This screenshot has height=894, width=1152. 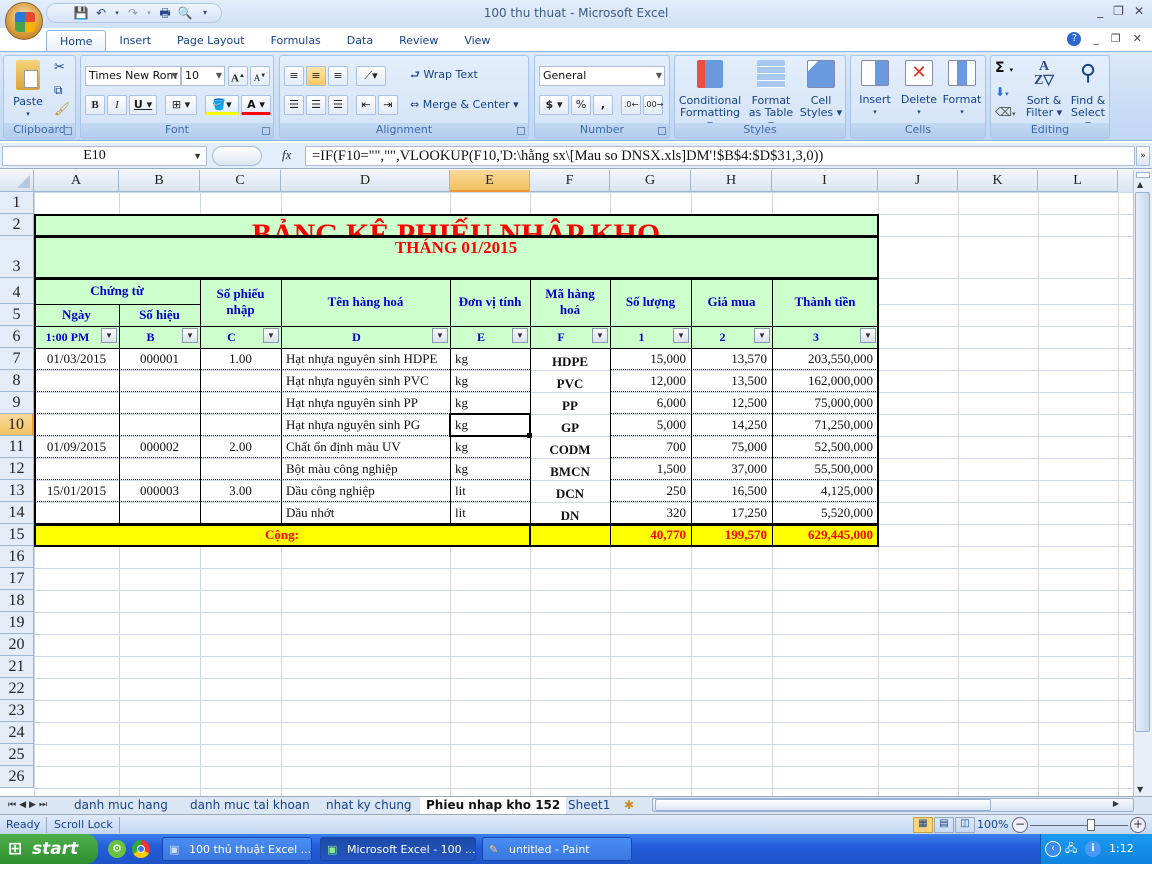 I want to click on horizontal-scroll-thumb, so click(x=823, y=805).